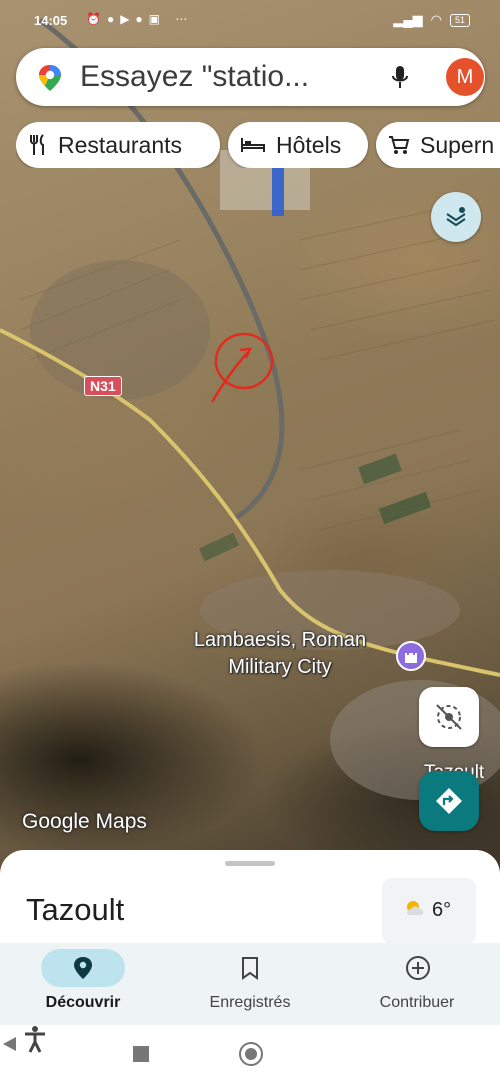 This screenshot has height=1084, width=500. I want to click on chip-supermarkets: Supern, so click(438, 145).